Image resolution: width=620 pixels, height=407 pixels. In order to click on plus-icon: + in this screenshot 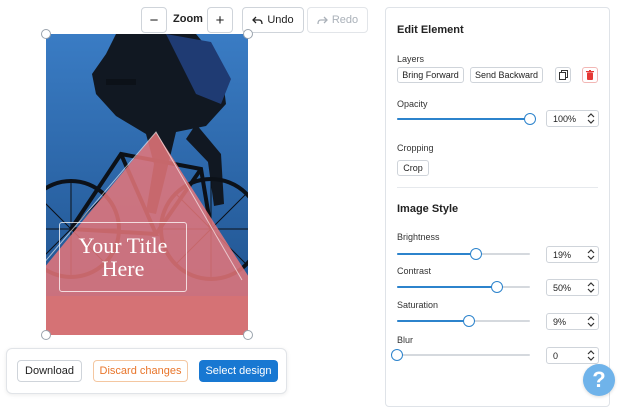, I will do `click(220, 20)`.